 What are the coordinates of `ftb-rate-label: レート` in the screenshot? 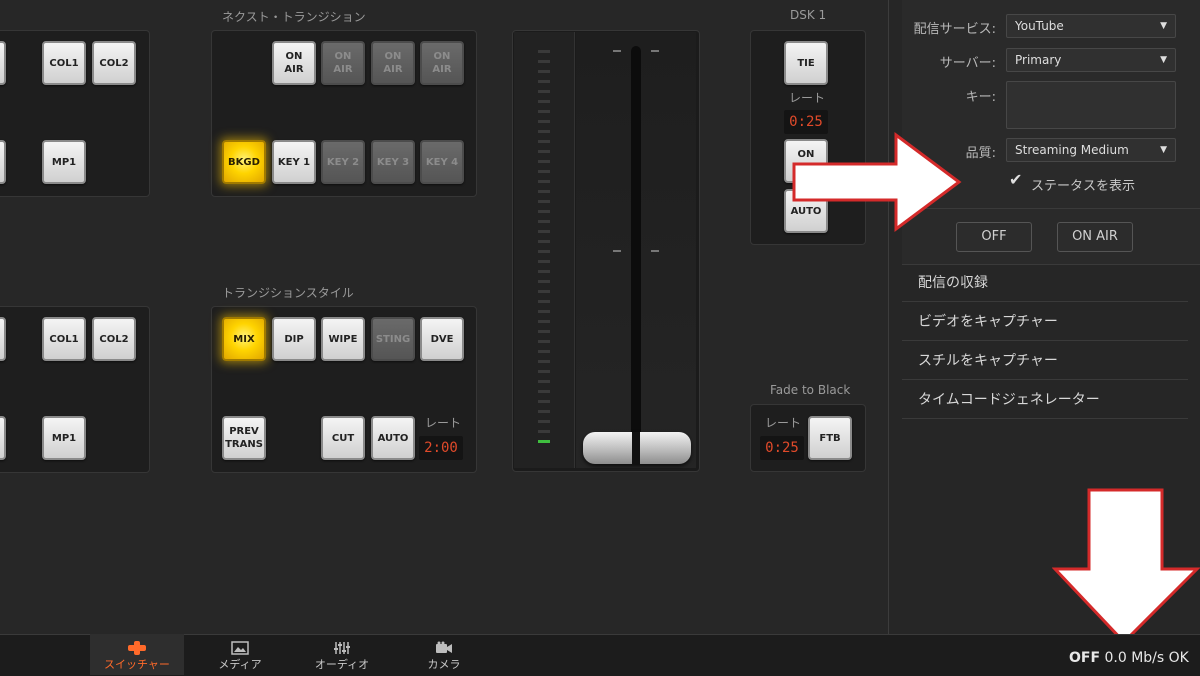 It's located at (783, 423).